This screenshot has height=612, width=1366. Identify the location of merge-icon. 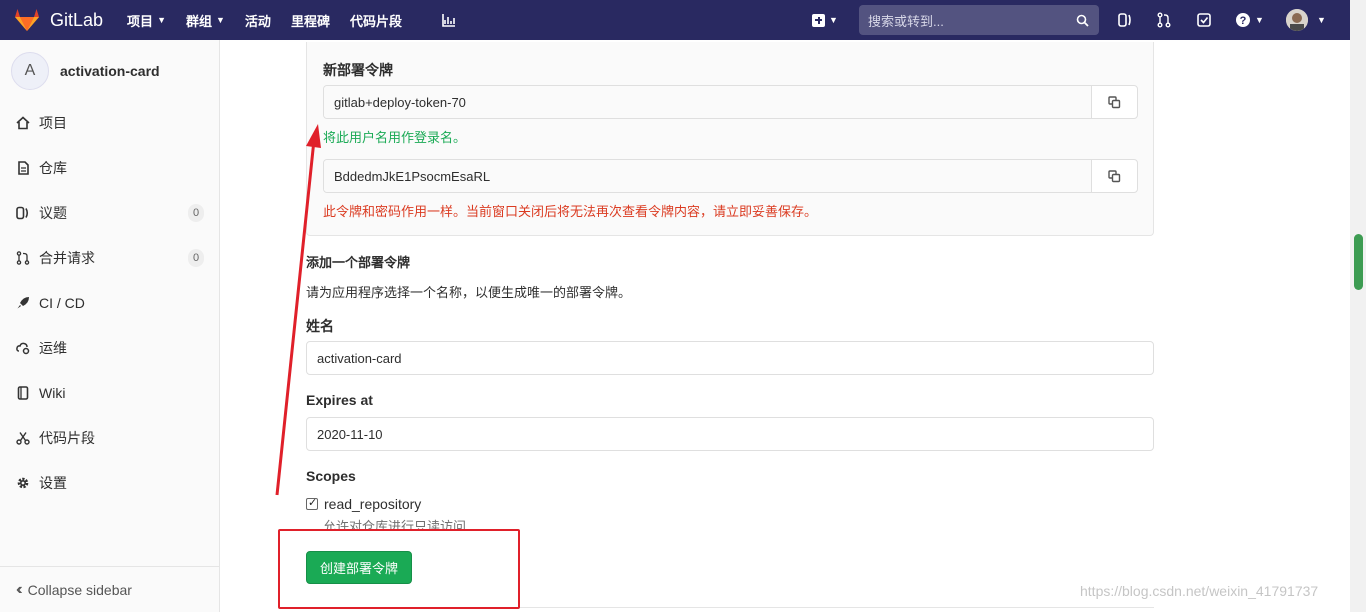
(23, 257).